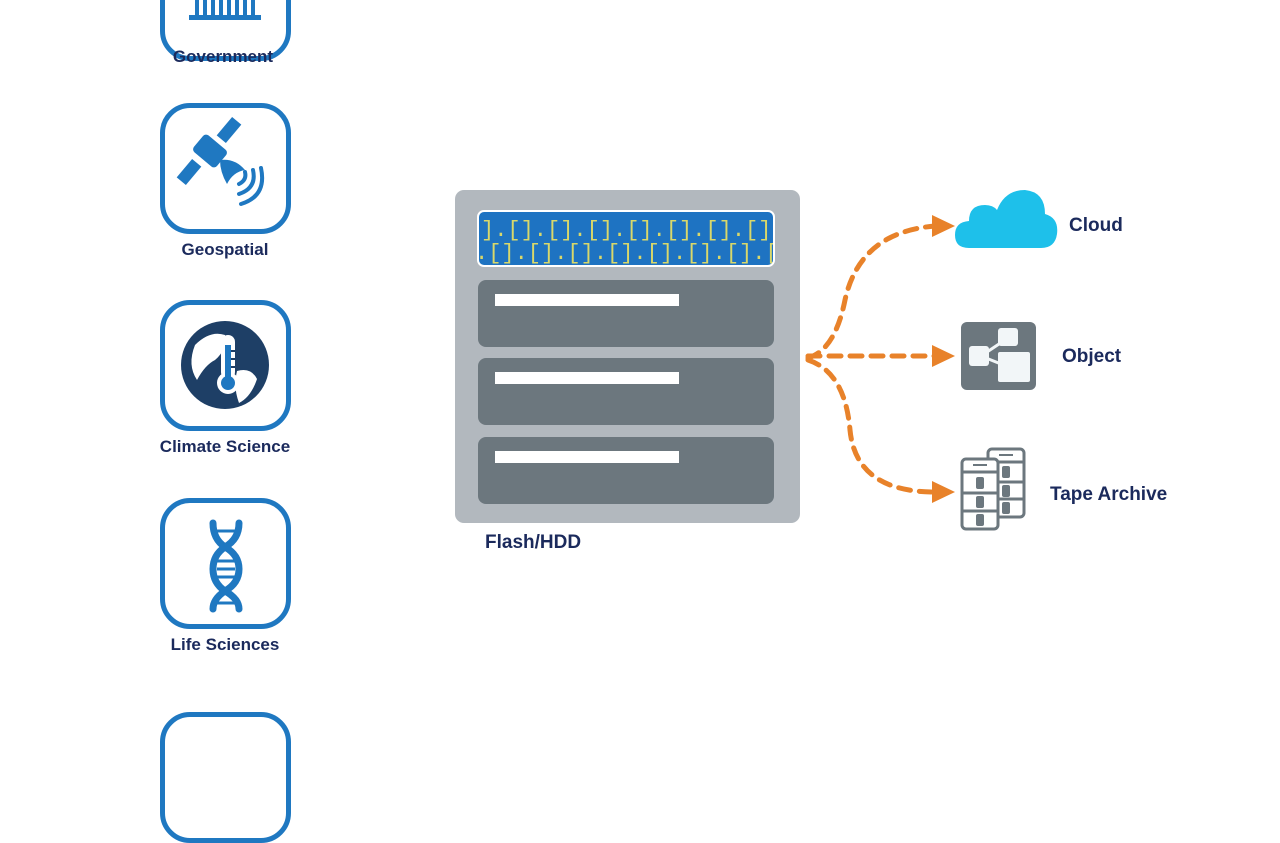  I want to click on tape-archive-icon, so click(993, 489).